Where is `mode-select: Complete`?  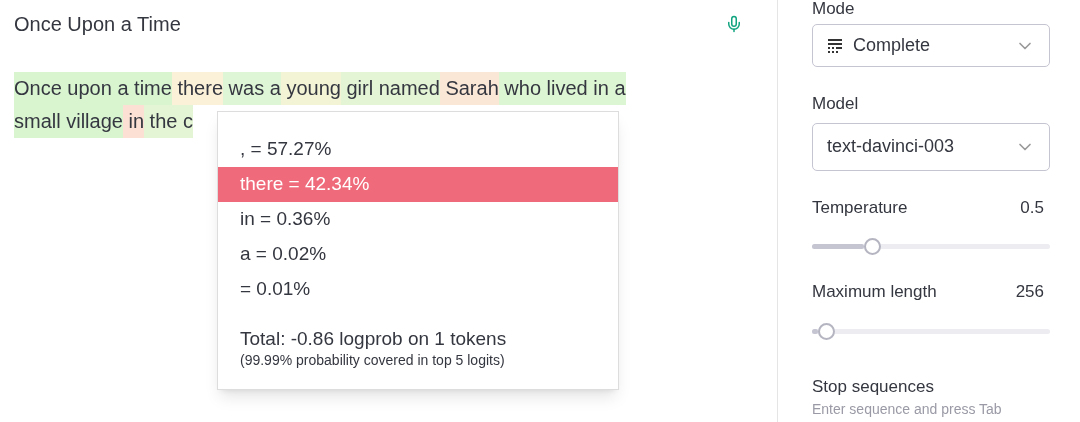 mode-select: Complete is located at coordinates (931, 45).